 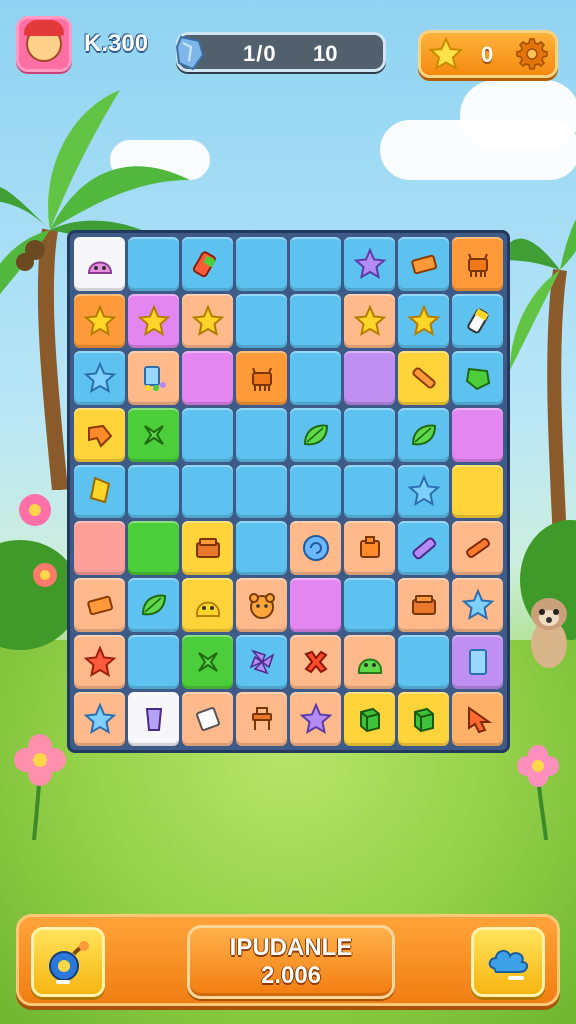 I want to click on moves-target: 10, so click(x=325, y=53).